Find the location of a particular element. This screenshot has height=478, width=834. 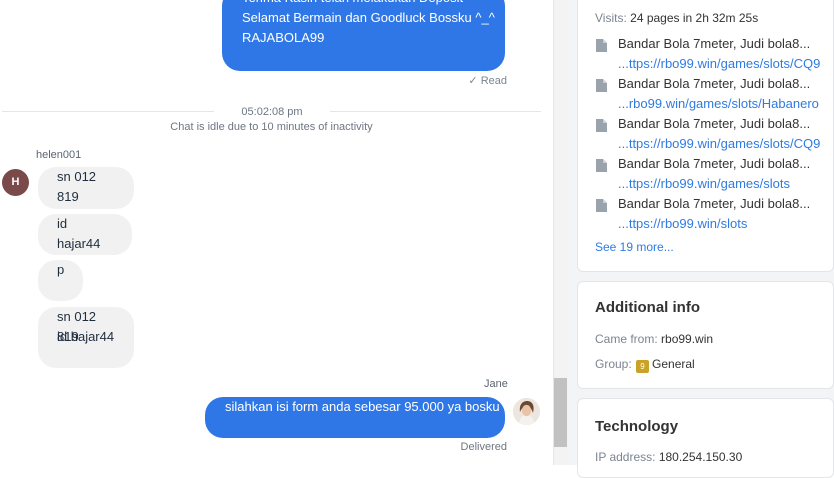

group-row: Group: 9 General is located at coordinates (645, 365).